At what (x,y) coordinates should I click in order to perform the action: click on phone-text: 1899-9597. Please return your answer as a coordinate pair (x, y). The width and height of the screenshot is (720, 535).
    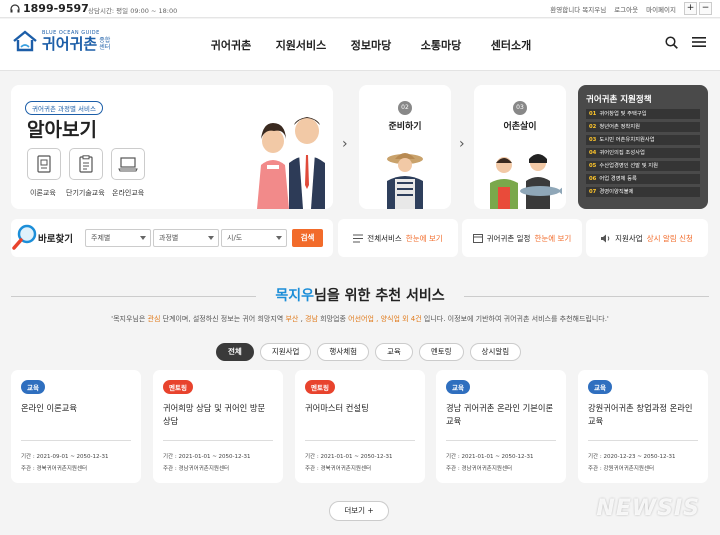
    Looking at the image, I should click on (56, 8).